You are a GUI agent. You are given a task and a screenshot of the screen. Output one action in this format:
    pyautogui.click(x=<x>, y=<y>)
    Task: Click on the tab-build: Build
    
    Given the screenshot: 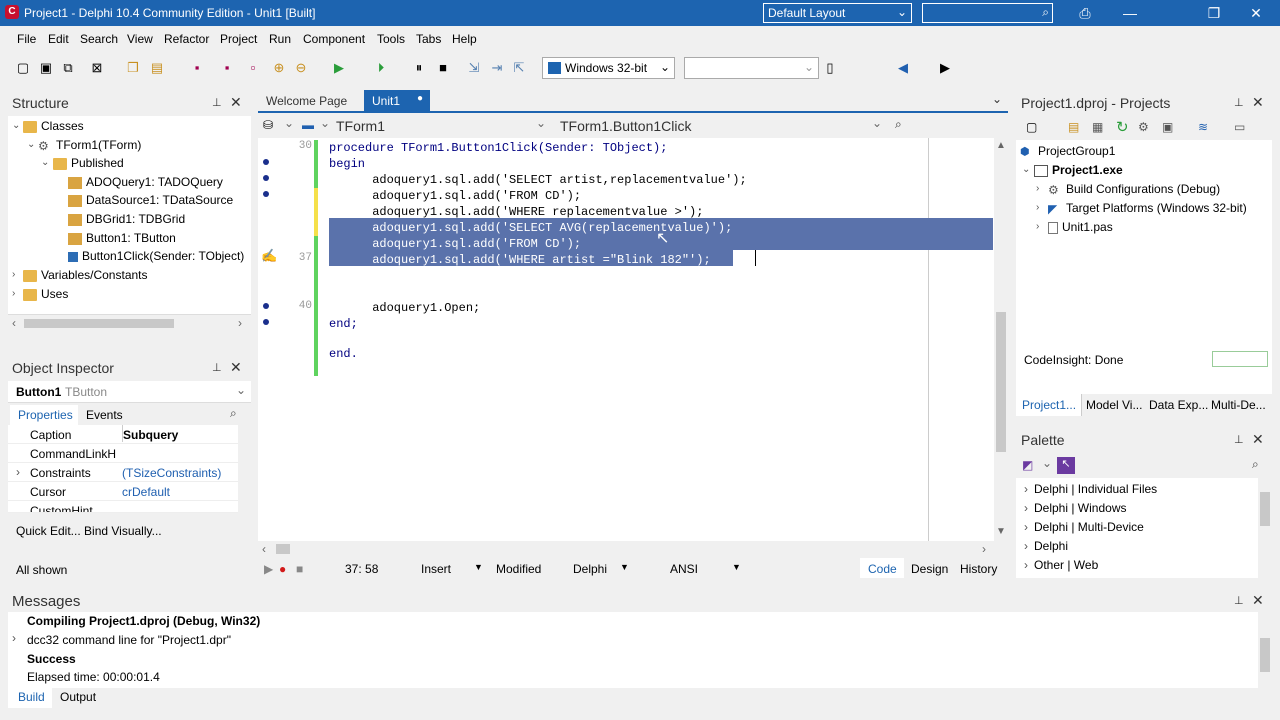 What is the action you would take?
    pyautogui.click(x=30, y=698)
    